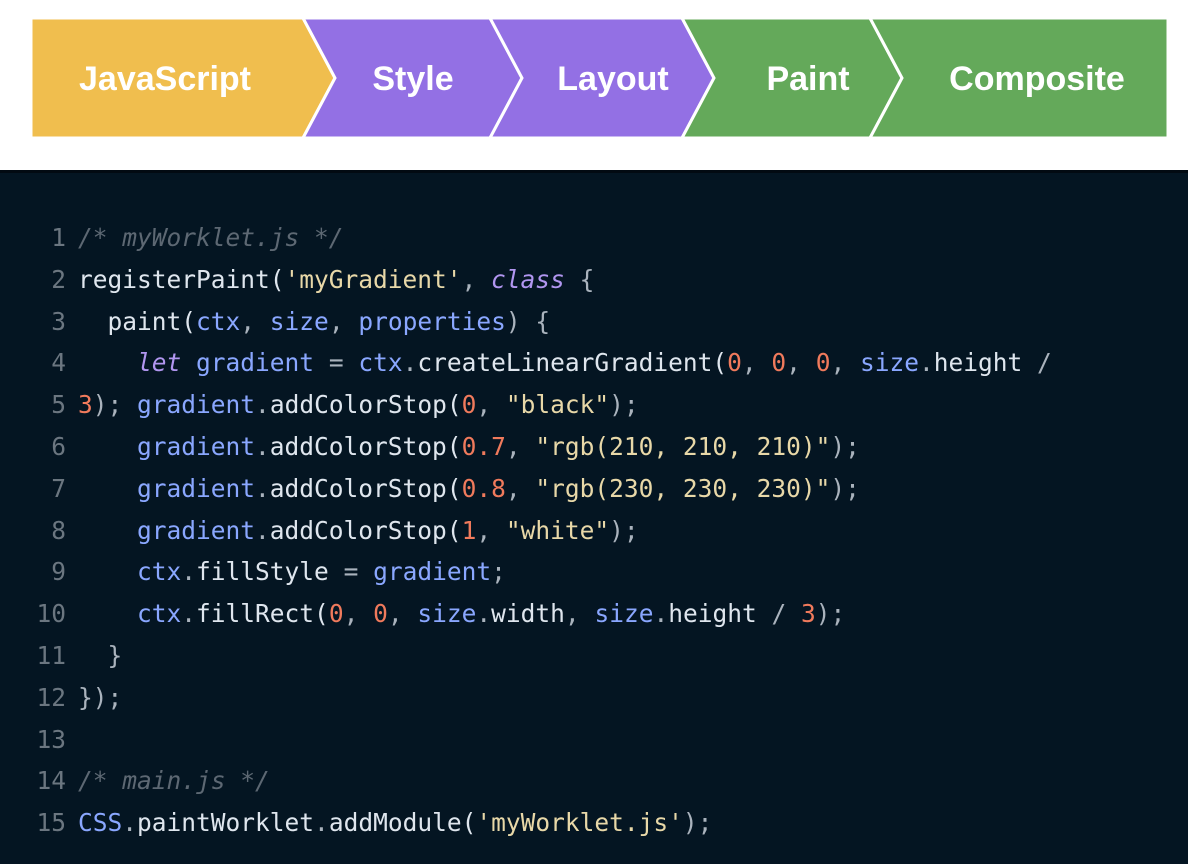  I want to click on code-line: 9 ctx.fillStyle = gradient;, so click(526, 572).